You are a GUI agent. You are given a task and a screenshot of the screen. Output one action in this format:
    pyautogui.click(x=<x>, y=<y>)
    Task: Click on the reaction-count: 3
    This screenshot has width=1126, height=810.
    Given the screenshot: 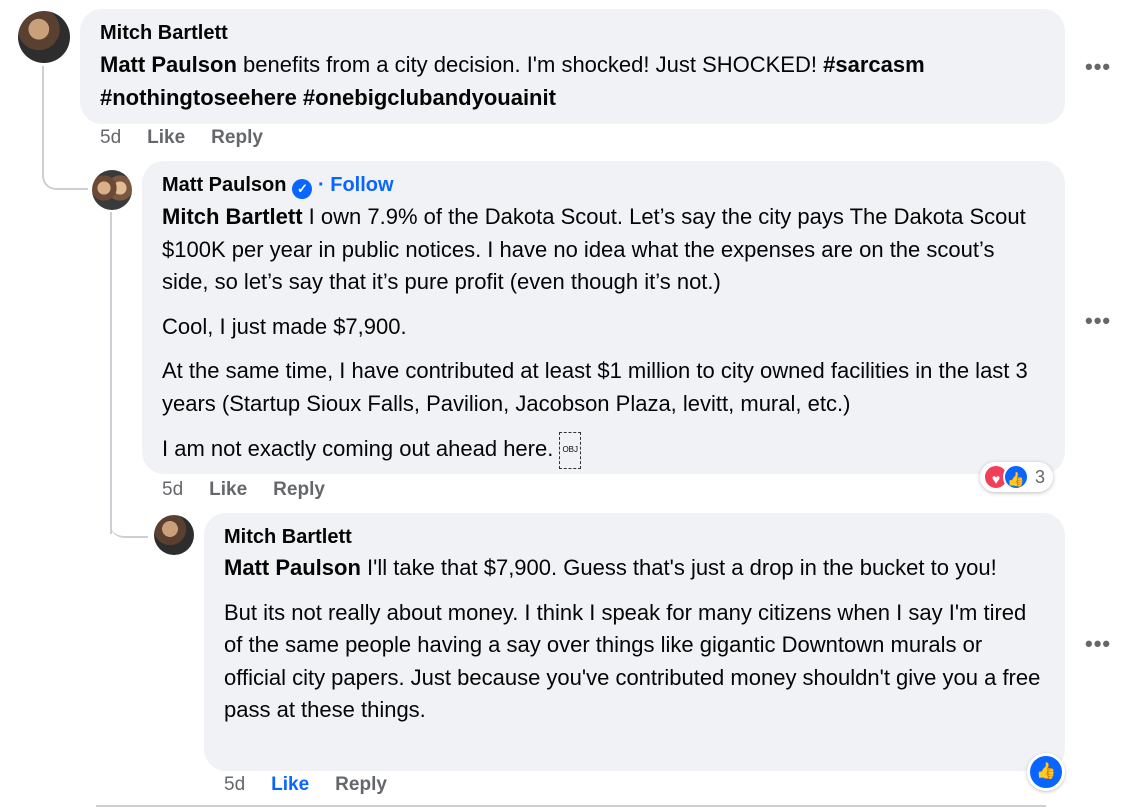 What is the action you would take?
    pyautogui.click(x=1040, y=476)
    